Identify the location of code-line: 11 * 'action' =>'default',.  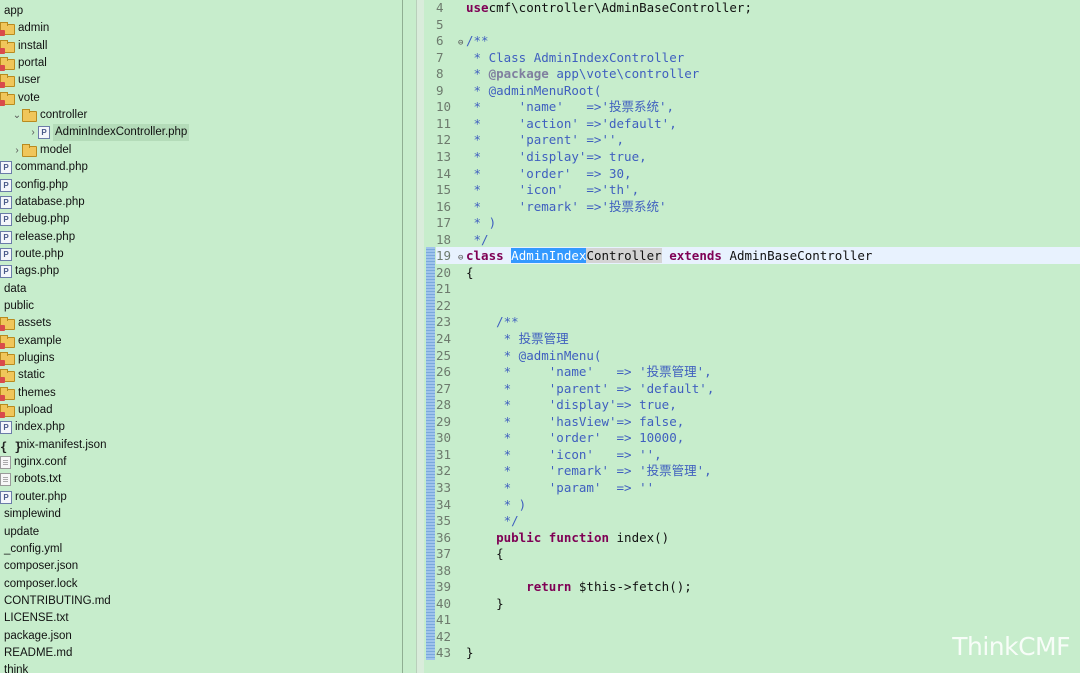
(556, 124).